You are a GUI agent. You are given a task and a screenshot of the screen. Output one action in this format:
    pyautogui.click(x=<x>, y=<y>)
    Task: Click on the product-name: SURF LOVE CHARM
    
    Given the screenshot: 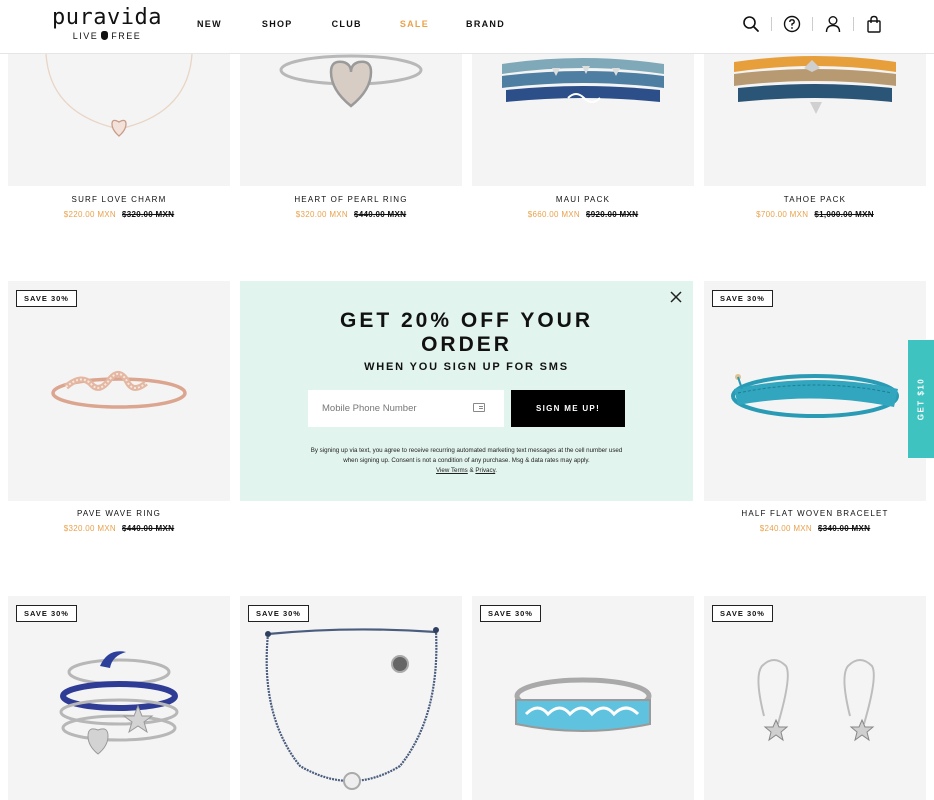 What is the action you would take?
    pyautogui.click(x=119, y=199)
    